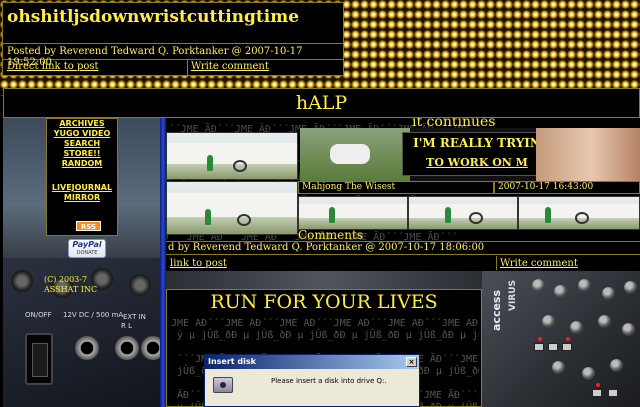 The width and height of the screenshot is (640, 407). Describe the element at coordinates (567, 187) in the screenshot. I see `post-date-cell: 2007-10-17 16:43:00` at that location.